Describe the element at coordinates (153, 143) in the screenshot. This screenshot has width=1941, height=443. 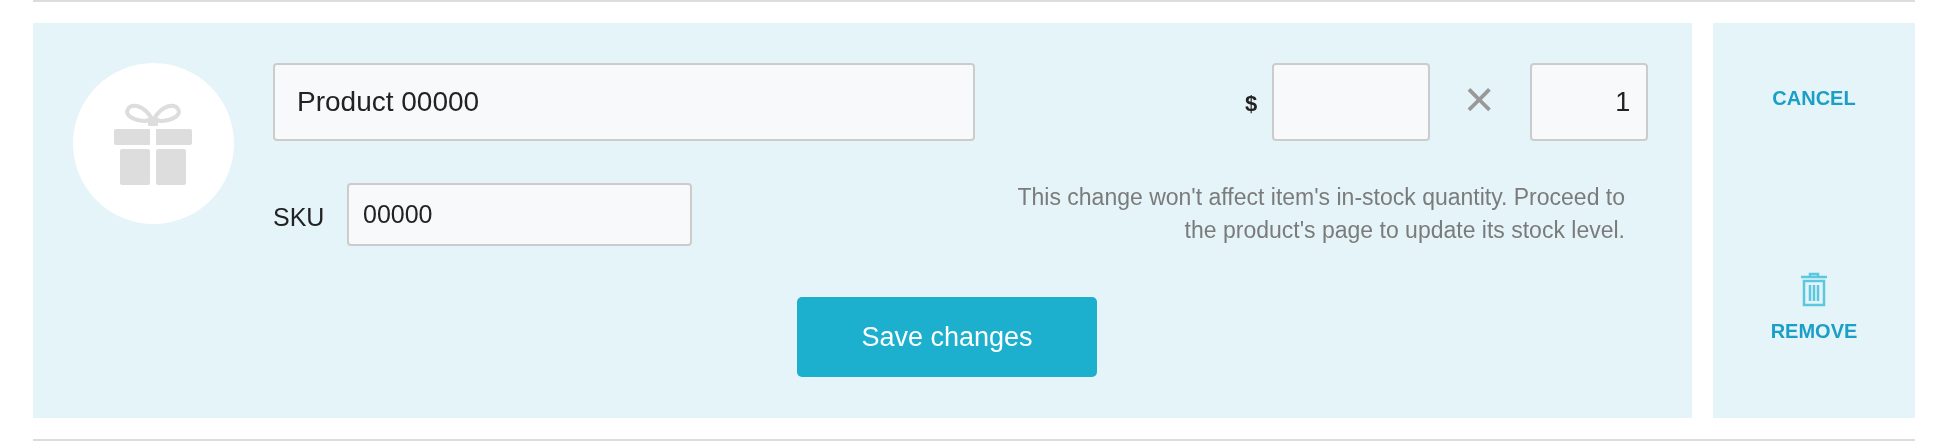
I see `gift-icon` at that location.